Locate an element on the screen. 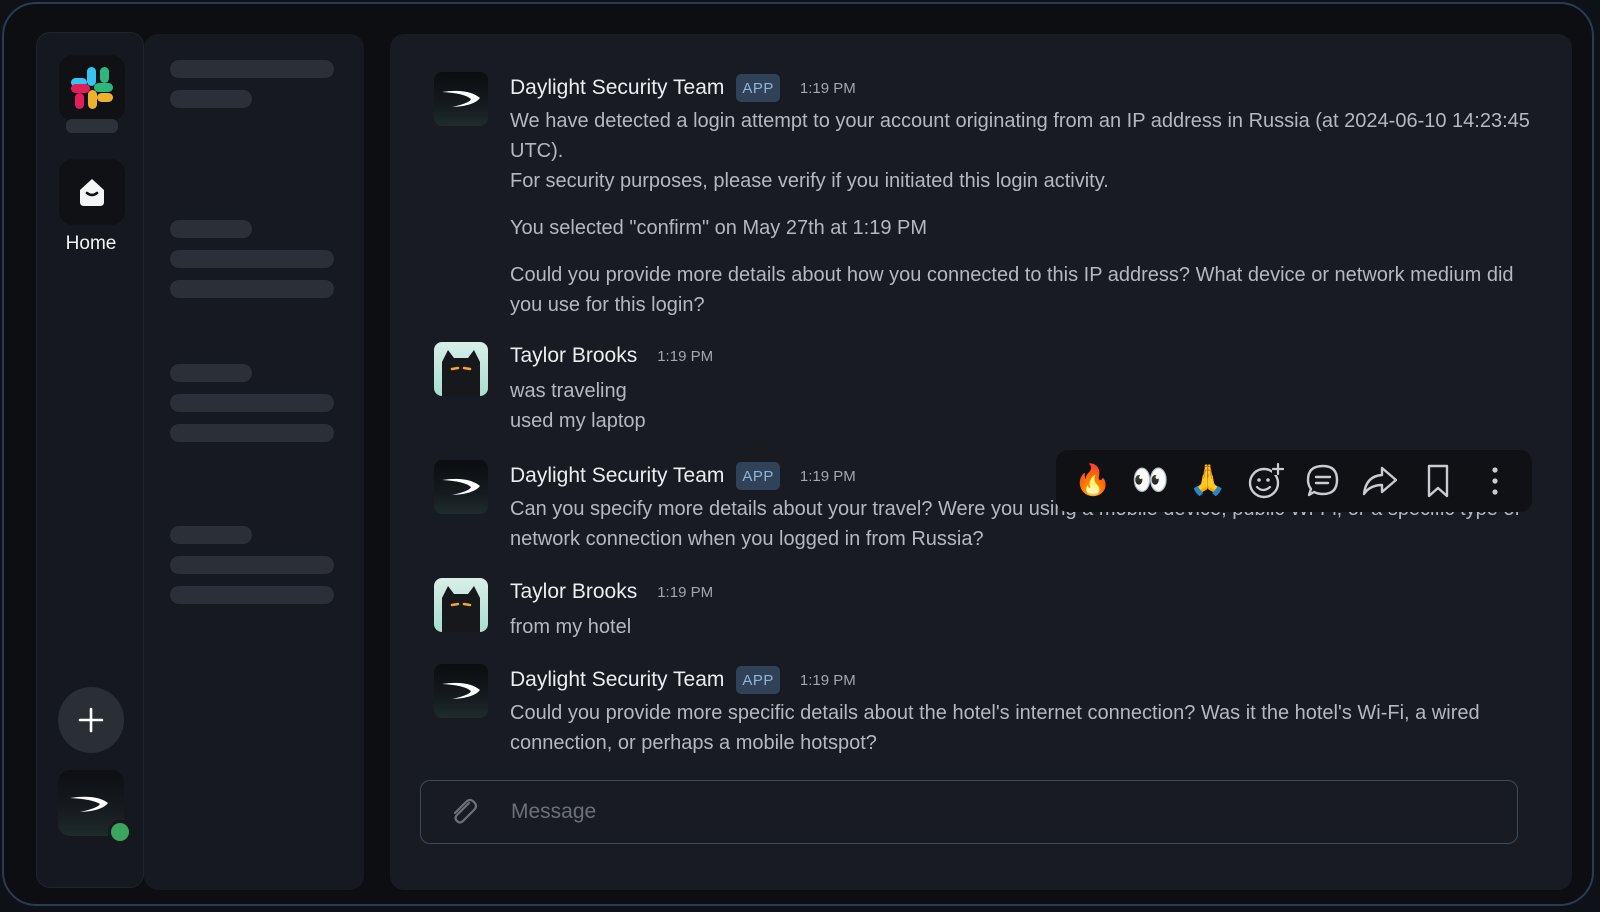 The image size is (1600, 912). reaction-pray-button: 🙏 is located at coordinates (1208, 481).